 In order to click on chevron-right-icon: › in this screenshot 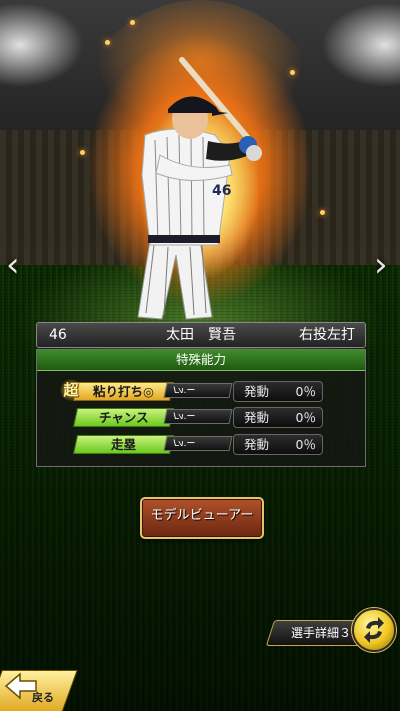, I will do `click(381, 265)`.